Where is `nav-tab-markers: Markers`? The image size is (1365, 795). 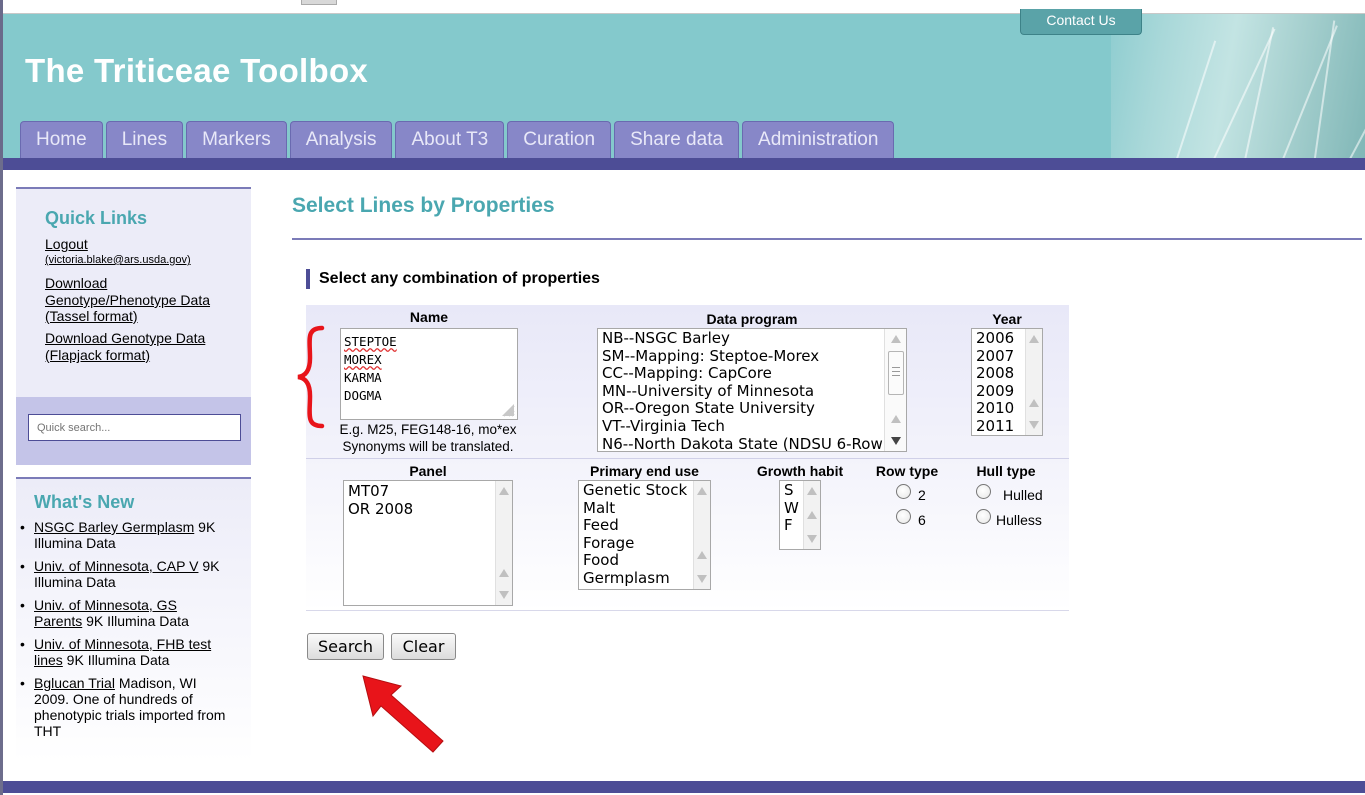 nav-tab-markers: Markers is located at coordinates (236, 139).